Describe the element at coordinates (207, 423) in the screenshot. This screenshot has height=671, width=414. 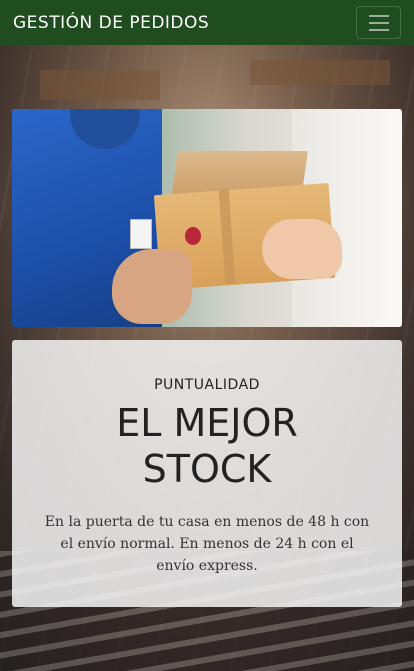
I see `card-title-line1: EL MEJOR` at that location.